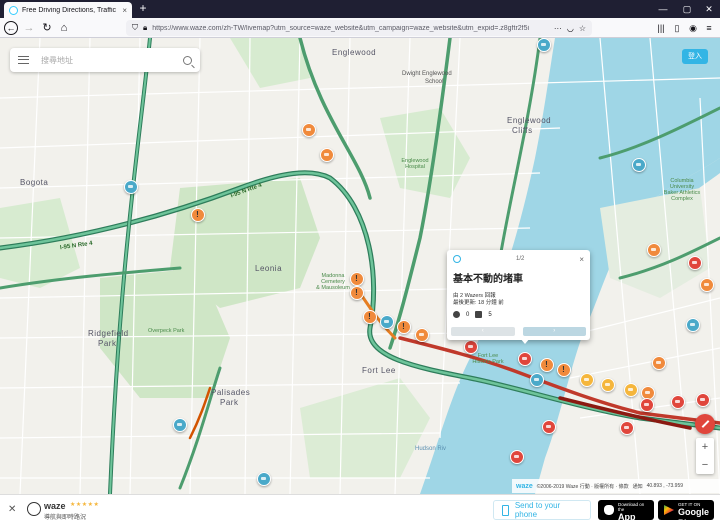 Image resolution: width=720 pixels, height=524 pixels. I want to click on rating-stars: ★★★★★, so click(85, 505).